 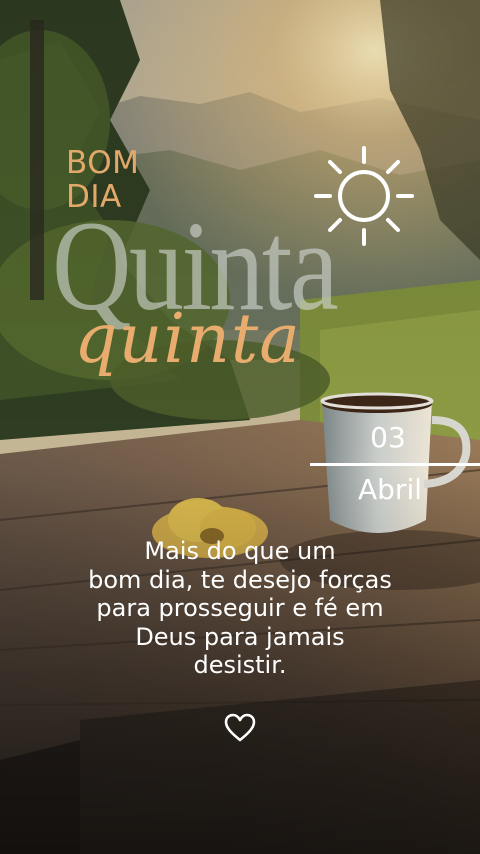 I want to click on message-line: para prosseguir e fé em, so click(x=240, y=608).